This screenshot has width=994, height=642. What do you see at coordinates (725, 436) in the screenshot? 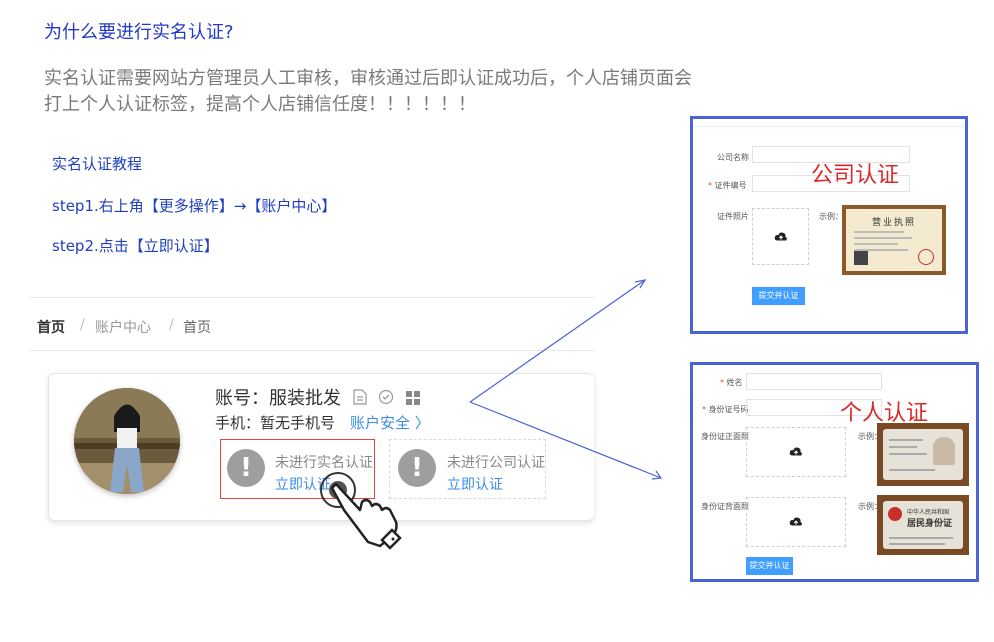
I see `id-front-label: 身份证正面照` at bounding box center [725, 436].